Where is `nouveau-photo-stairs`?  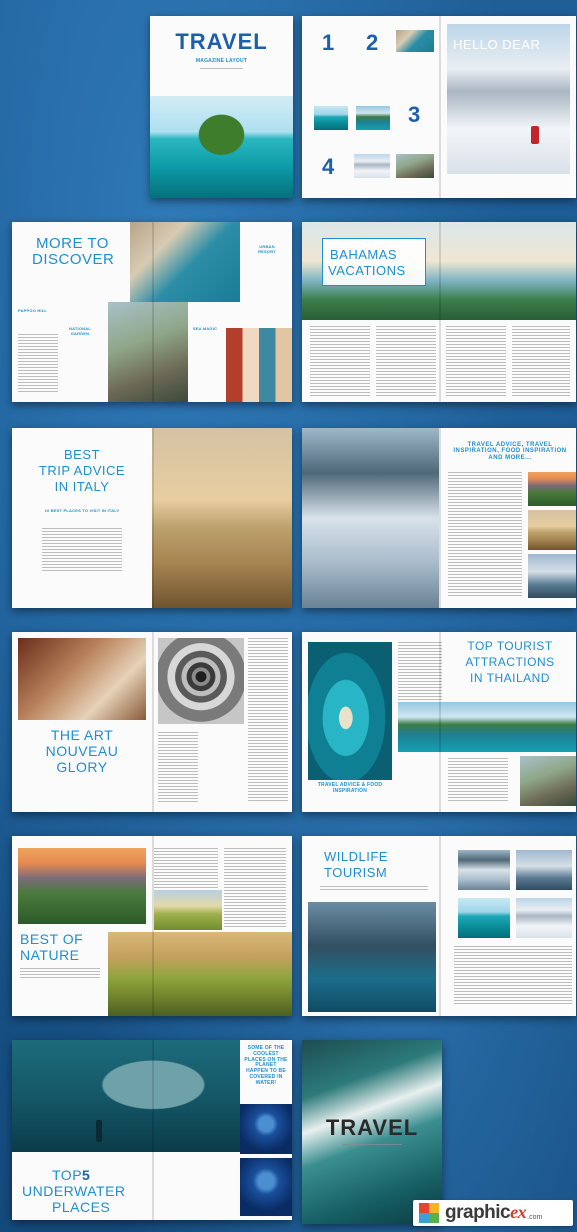
nouveau-photo-stairs is located at coordinates (82, 679).